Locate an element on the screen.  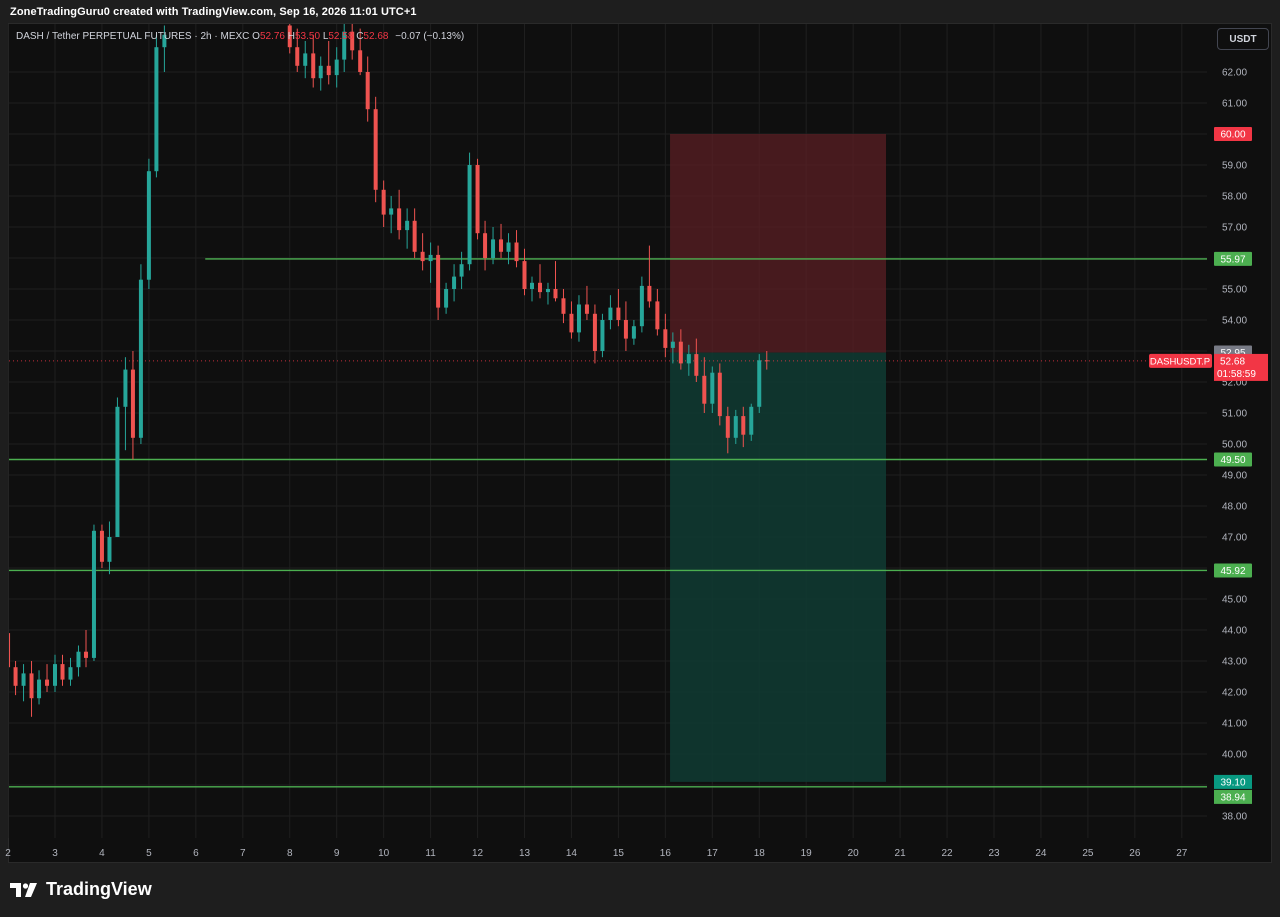
tradingview-logo: TradingView is located at coordinates (81, 889).